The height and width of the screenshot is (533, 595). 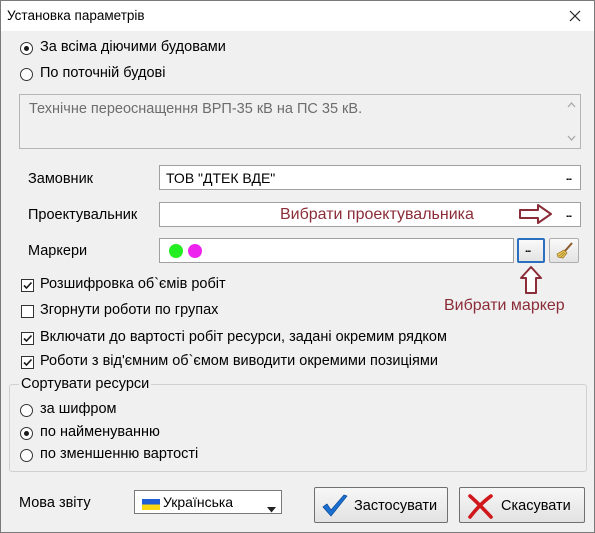 What do you see at coordinates (195, 251) in the screenshot?
I see `marker-magenta` at bounding box center [195, 251].